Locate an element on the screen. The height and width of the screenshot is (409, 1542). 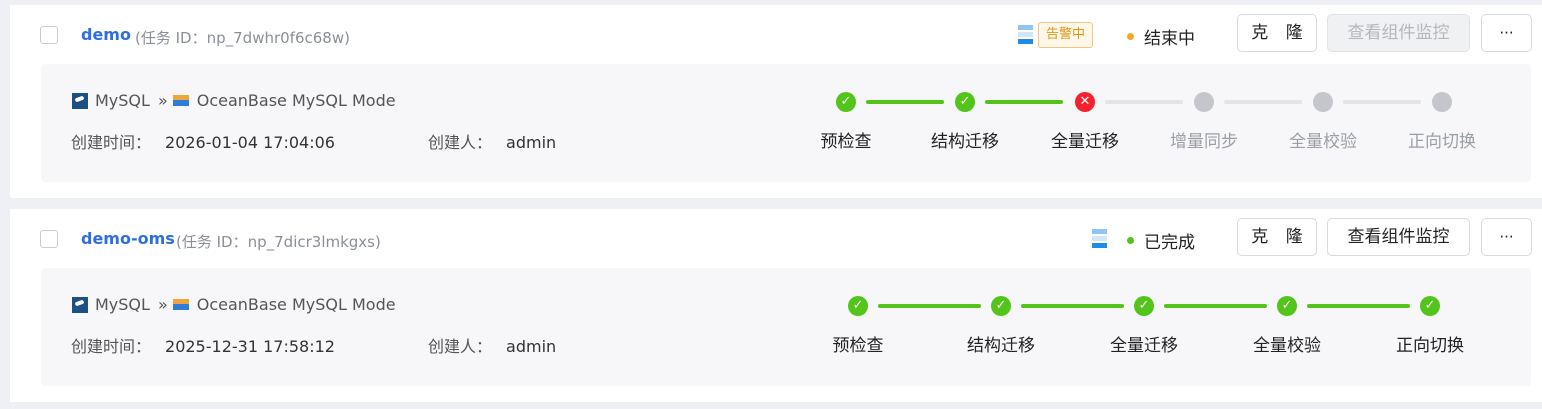
step-label: 增量同步 is located at coordinates (1204, 142).